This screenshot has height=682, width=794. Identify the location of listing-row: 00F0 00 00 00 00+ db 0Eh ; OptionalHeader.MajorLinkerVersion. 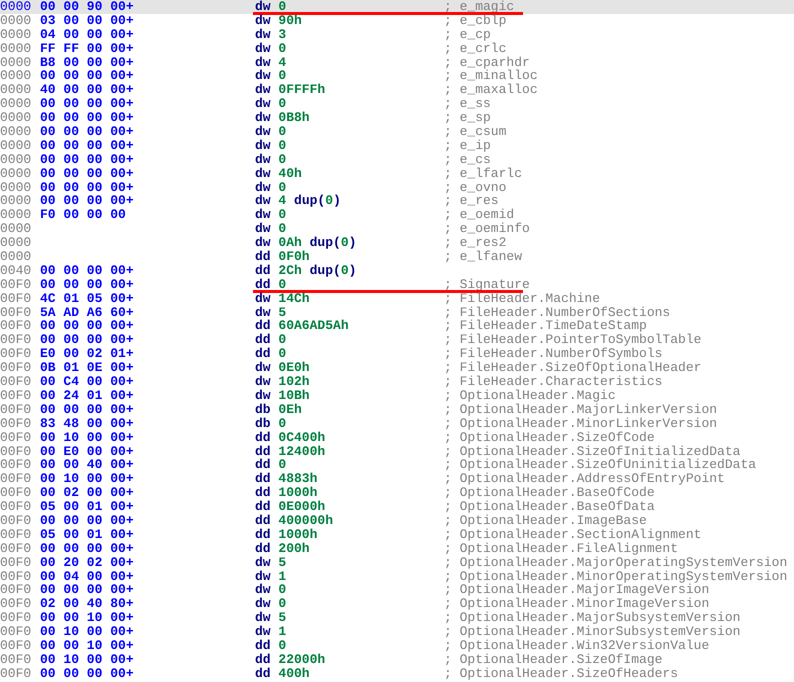
(397, 409).